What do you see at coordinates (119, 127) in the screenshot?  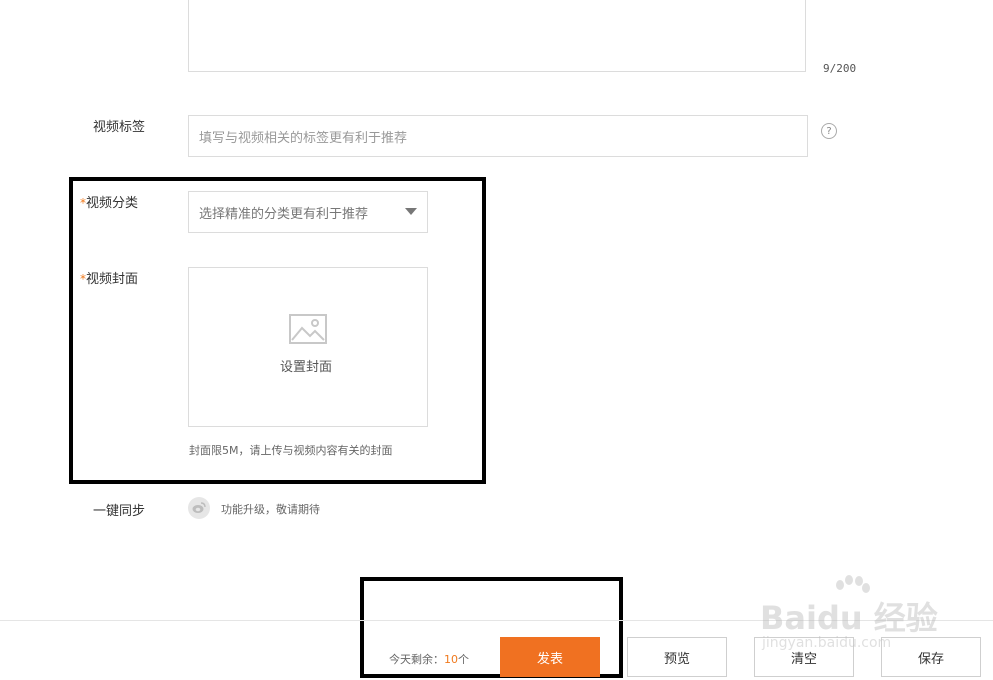 I see `tags-label: 视频标签` at bounding box center [119, 127].